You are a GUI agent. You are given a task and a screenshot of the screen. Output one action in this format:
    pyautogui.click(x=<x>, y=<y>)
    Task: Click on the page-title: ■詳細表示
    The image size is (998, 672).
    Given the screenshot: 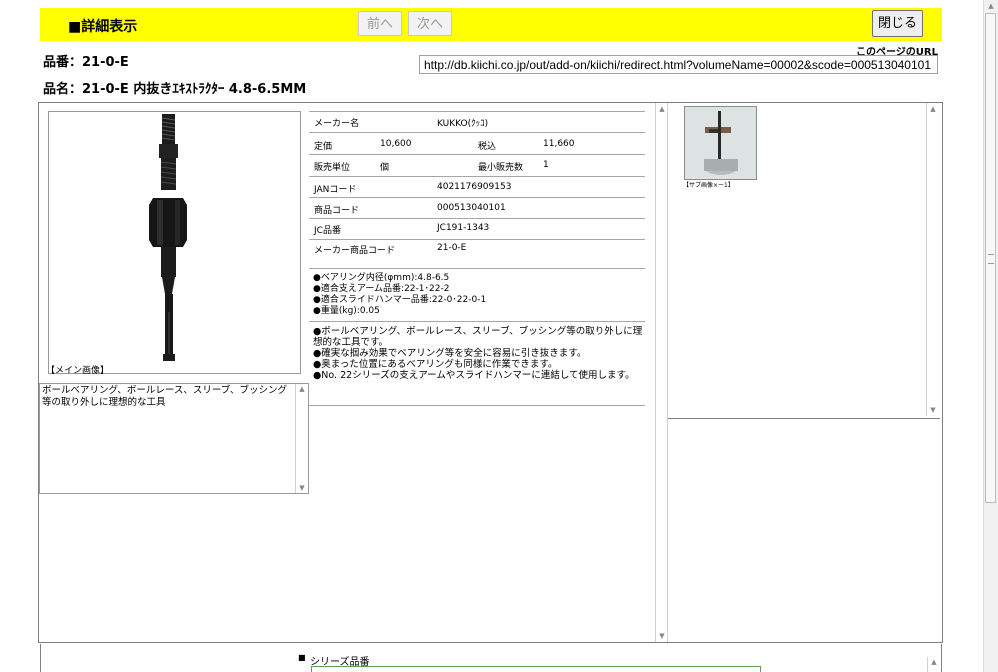 What is the action you would take?
    pyautogui.click(x=103, y=27)
    